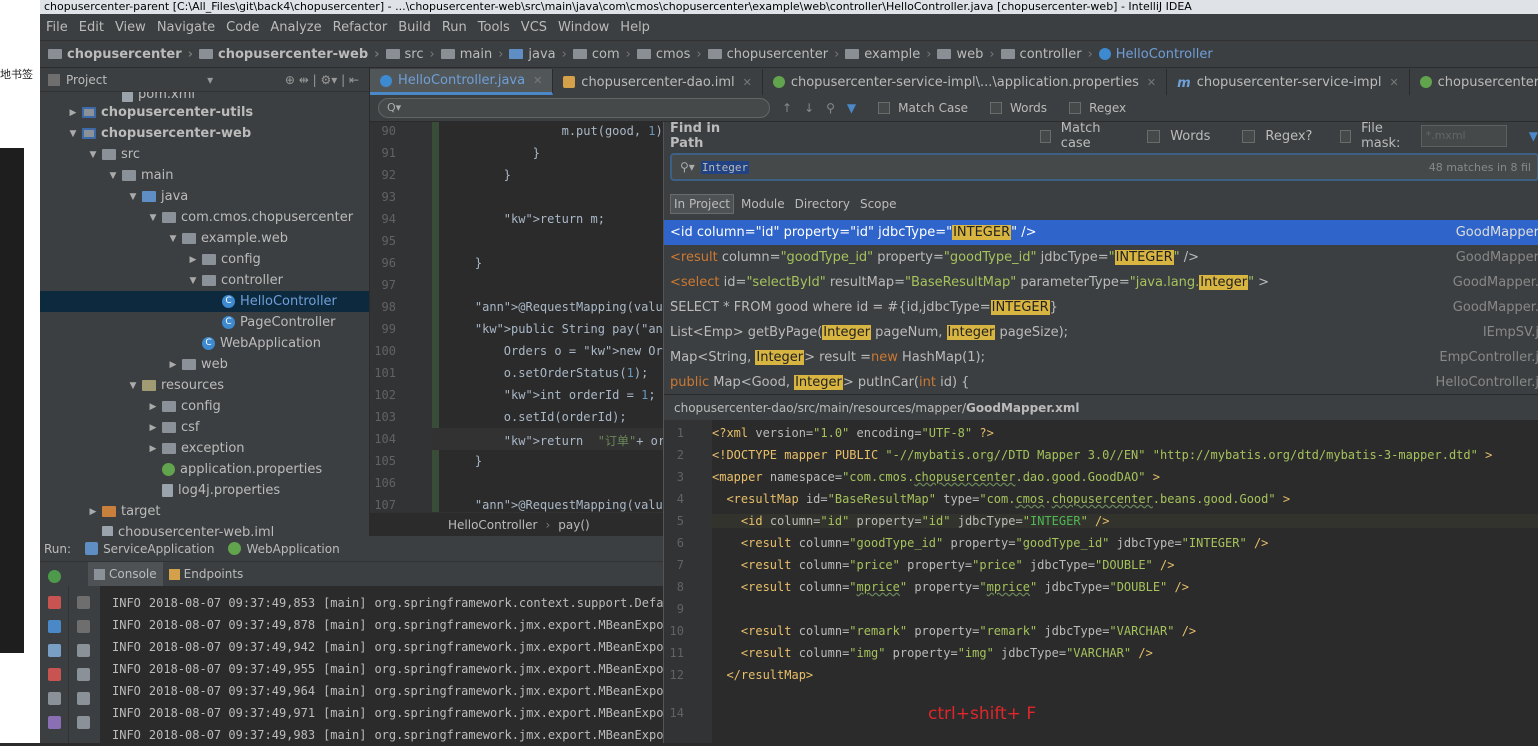 Image resolution: width=1538 pixels, height=746 pixels. I want to click on tree-item: C HelloController, so click(204, 301).